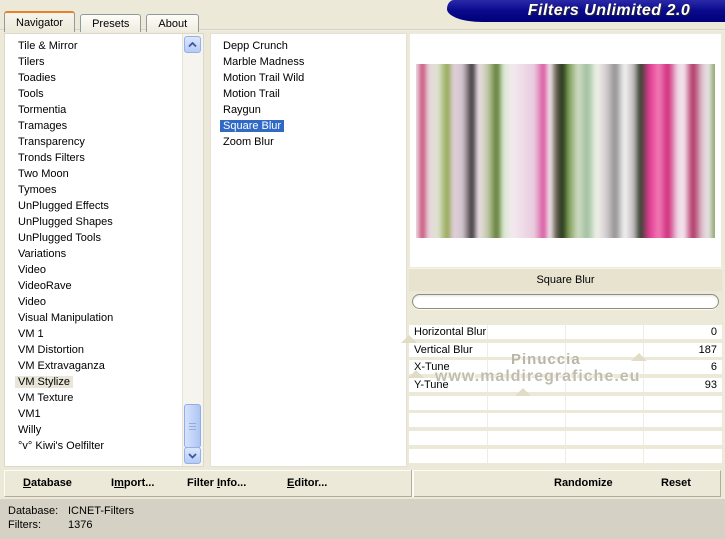 This screenshot has height=539, width=725. I want to click on category-item: °v° Kiwi's Oelfilter, so click(100, 446).